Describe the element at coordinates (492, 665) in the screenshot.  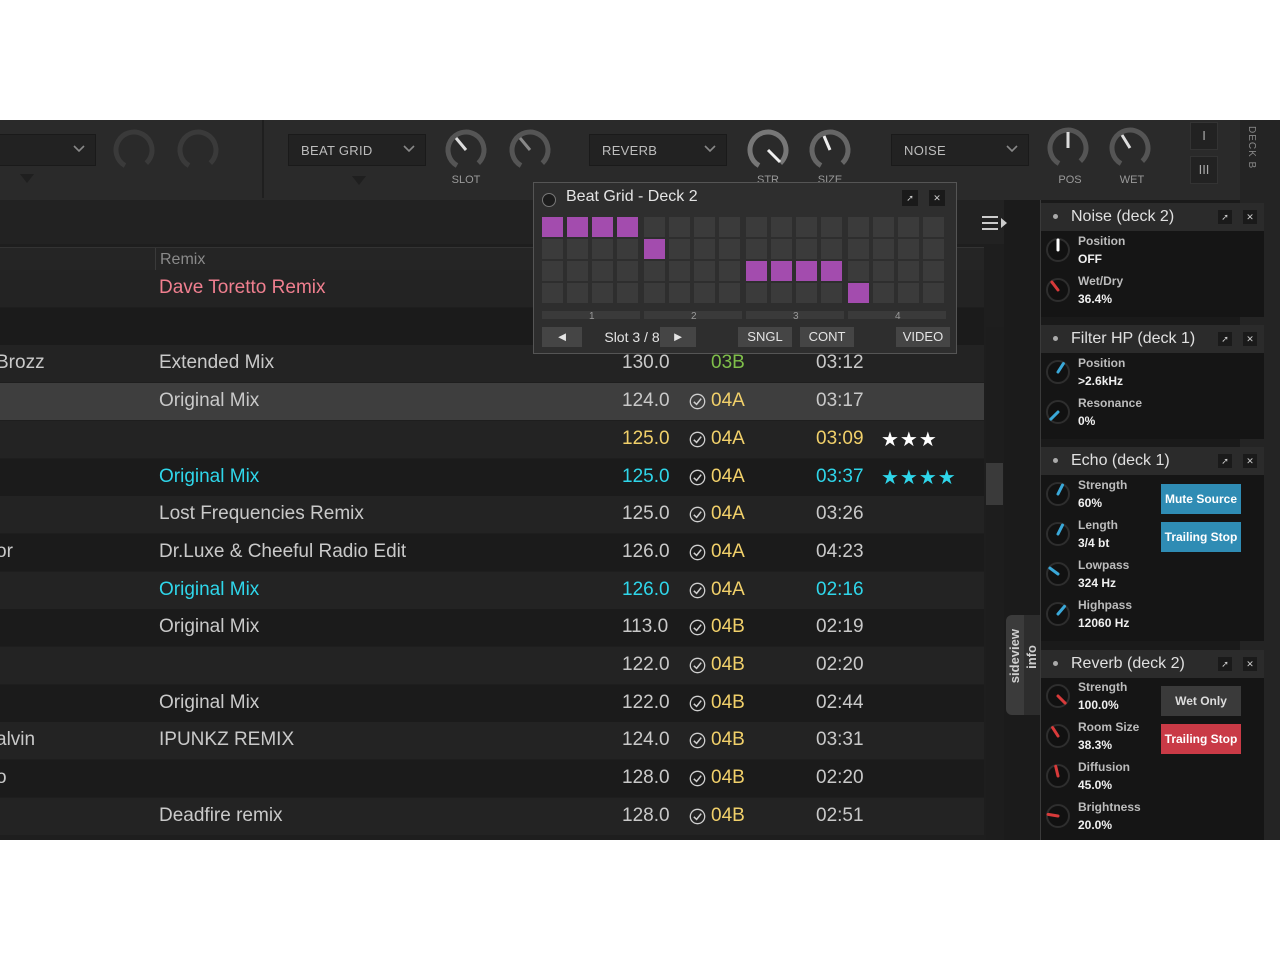
I see `table-row: 122.0 04B 02:20` at that location.